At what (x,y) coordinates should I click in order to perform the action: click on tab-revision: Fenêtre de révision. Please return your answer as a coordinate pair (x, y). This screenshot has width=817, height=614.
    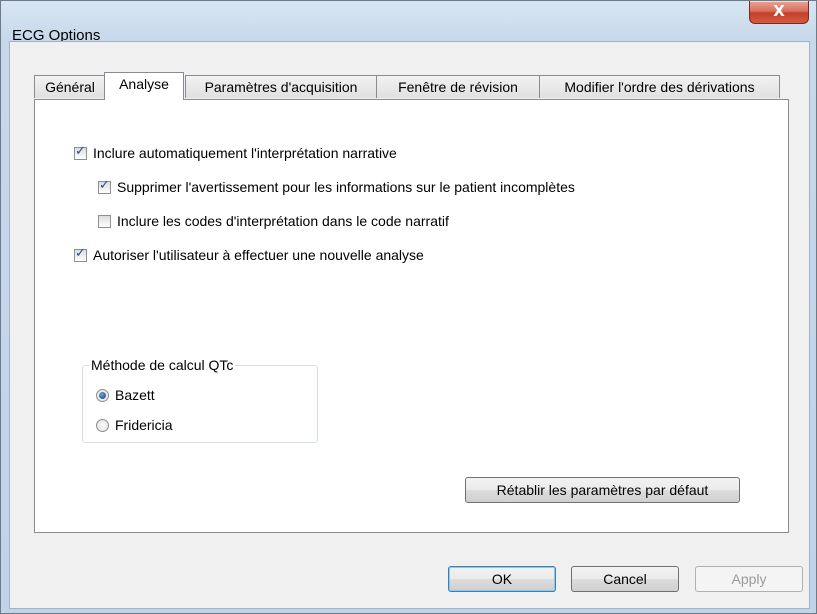
    Looking at the image, I should click on (458, 86).